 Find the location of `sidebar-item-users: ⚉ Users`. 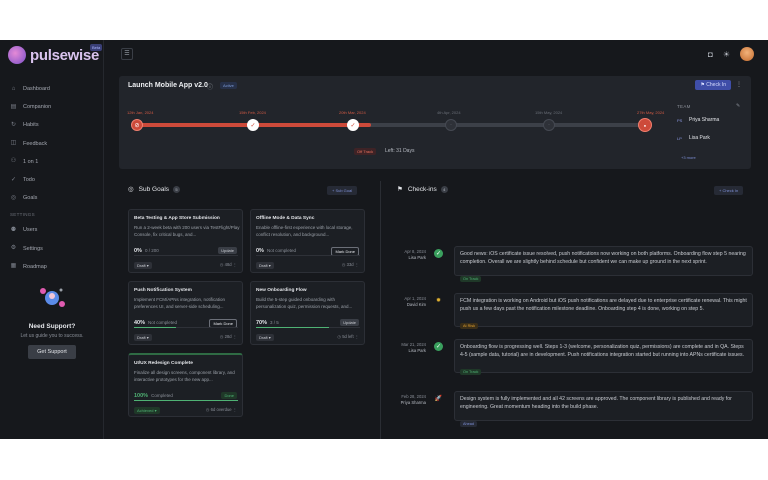

sidebar-item-users: ⚉ Users is located at coordinates (52, 230).